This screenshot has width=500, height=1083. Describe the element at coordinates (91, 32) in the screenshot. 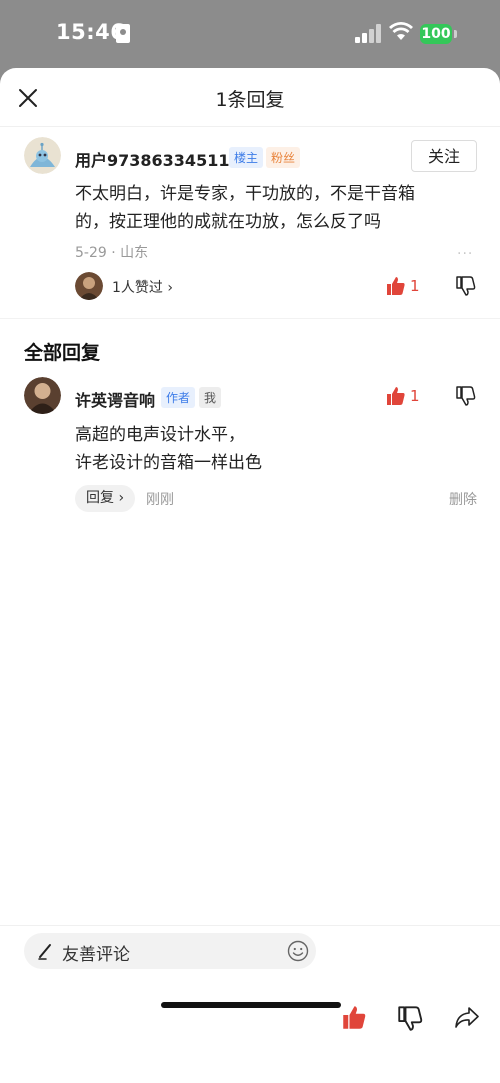

I see `status-time: 15:46` at that location.